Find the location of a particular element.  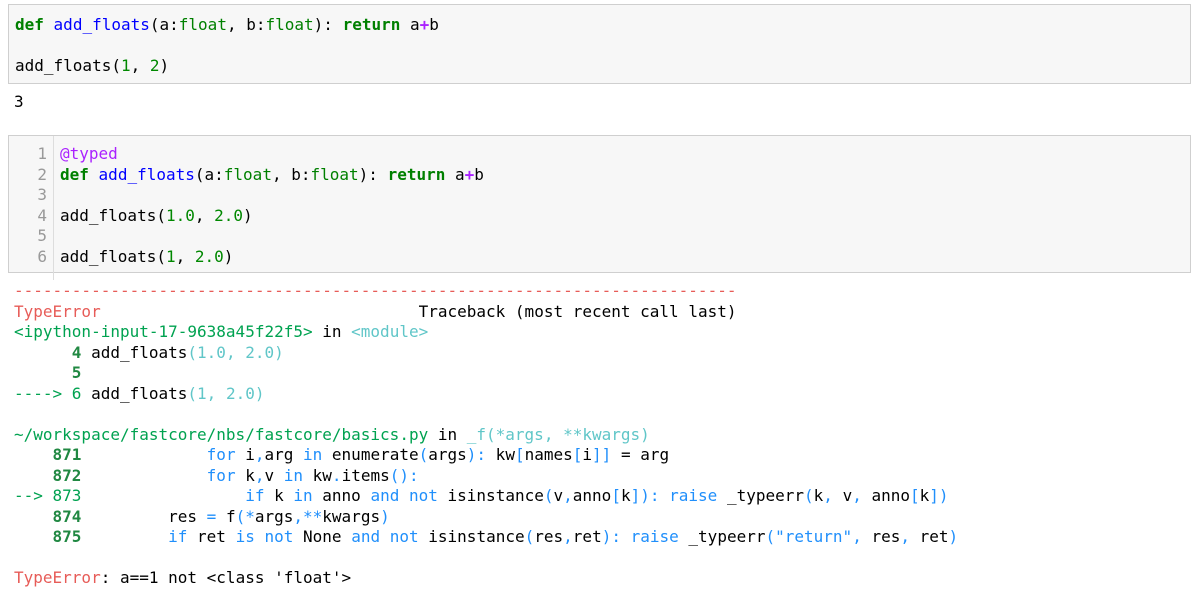

frame-line-current: ----> 6 add_floats(1, 2.0) is located at coordinates (486, 394).